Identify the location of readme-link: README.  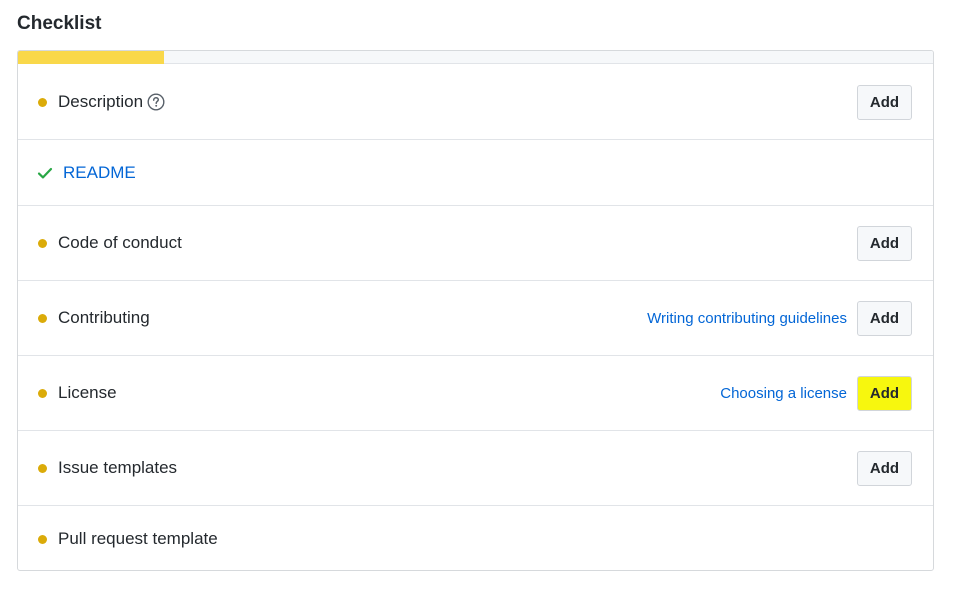
(99, 173).